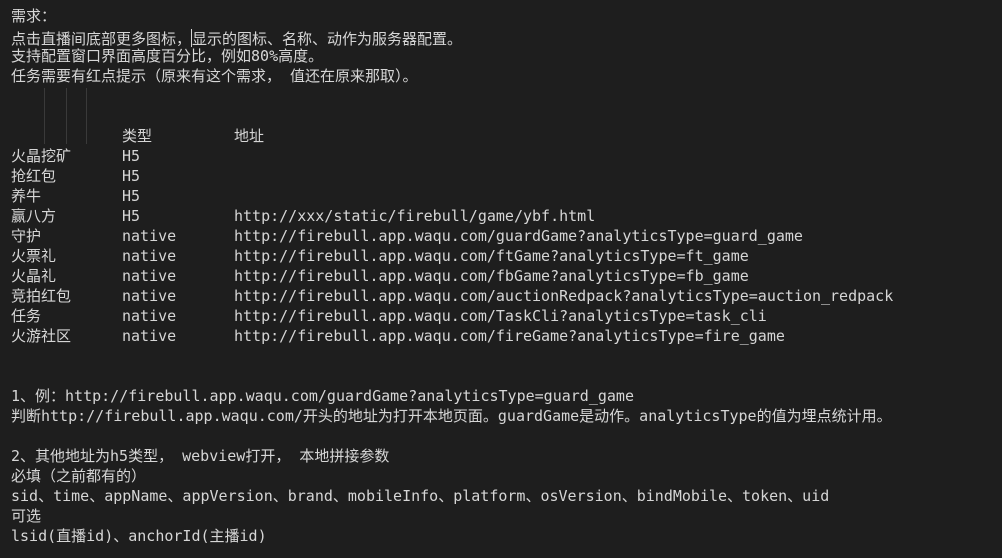 This screenshot has height=558, width=1002. What do you see at coordinates (236, 37) in the screenshot?
I see `requirement-line-1: 点击直播间底部更多图标，显示的图标、名称、动作为服务器配置。` at bounding box center [236, 37].